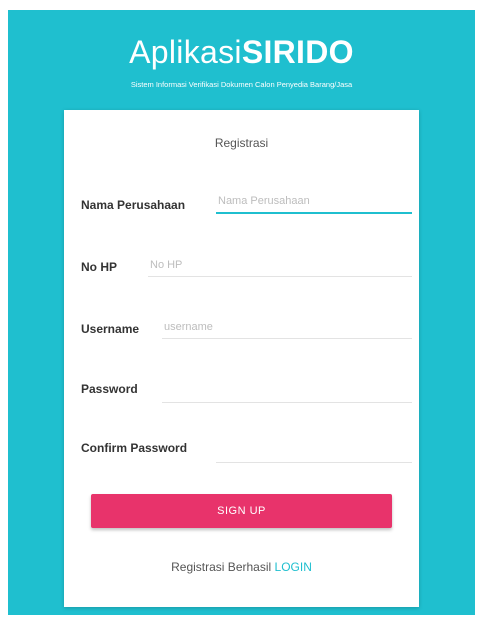 The image size is (483, 619). I want to click on password-input, so click(287, 391).